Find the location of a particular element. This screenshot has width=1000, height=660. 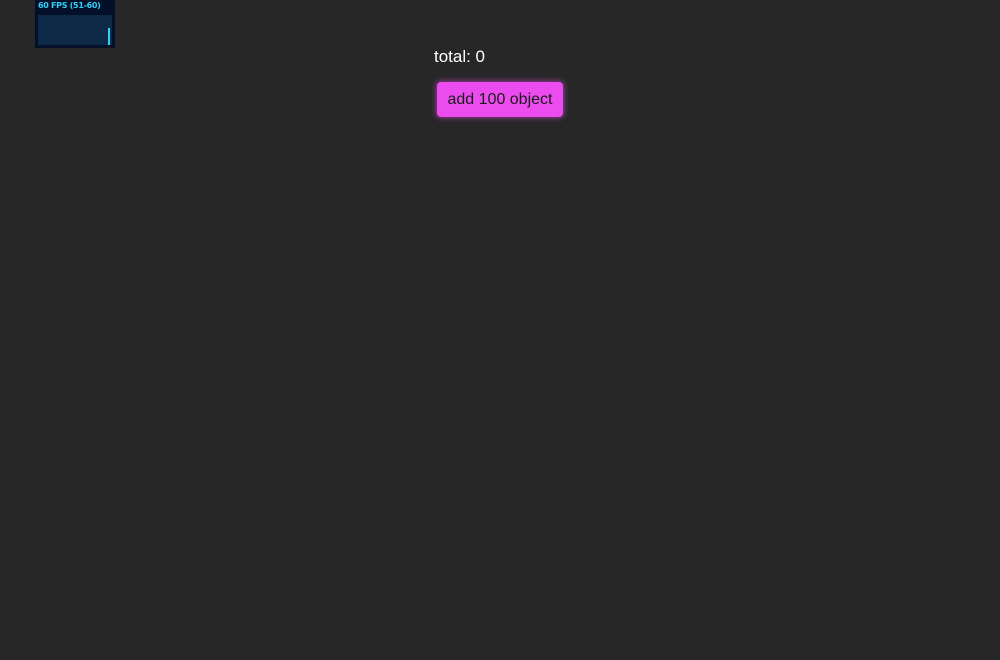

fps-readout: 60 FPS (51-60) is located at coordinates (69, 5).